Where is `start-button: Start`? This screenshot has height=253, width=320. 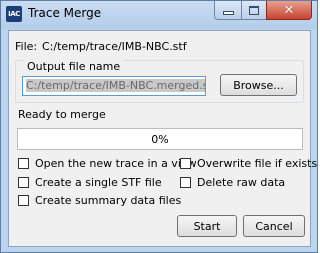
start-button: Start is located at coordinates (207, 226).